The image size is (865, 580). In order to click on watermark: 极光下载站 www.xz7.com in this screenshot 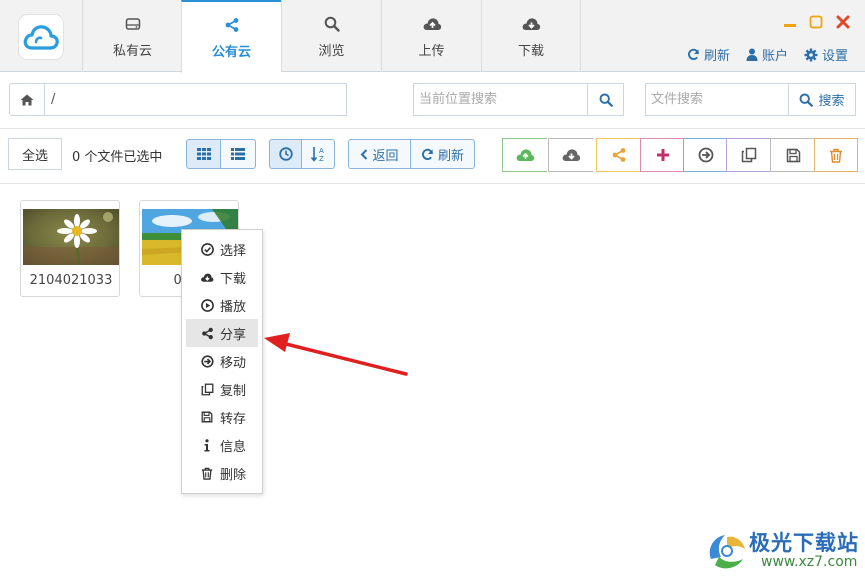, I will do `click(784, 549)`.